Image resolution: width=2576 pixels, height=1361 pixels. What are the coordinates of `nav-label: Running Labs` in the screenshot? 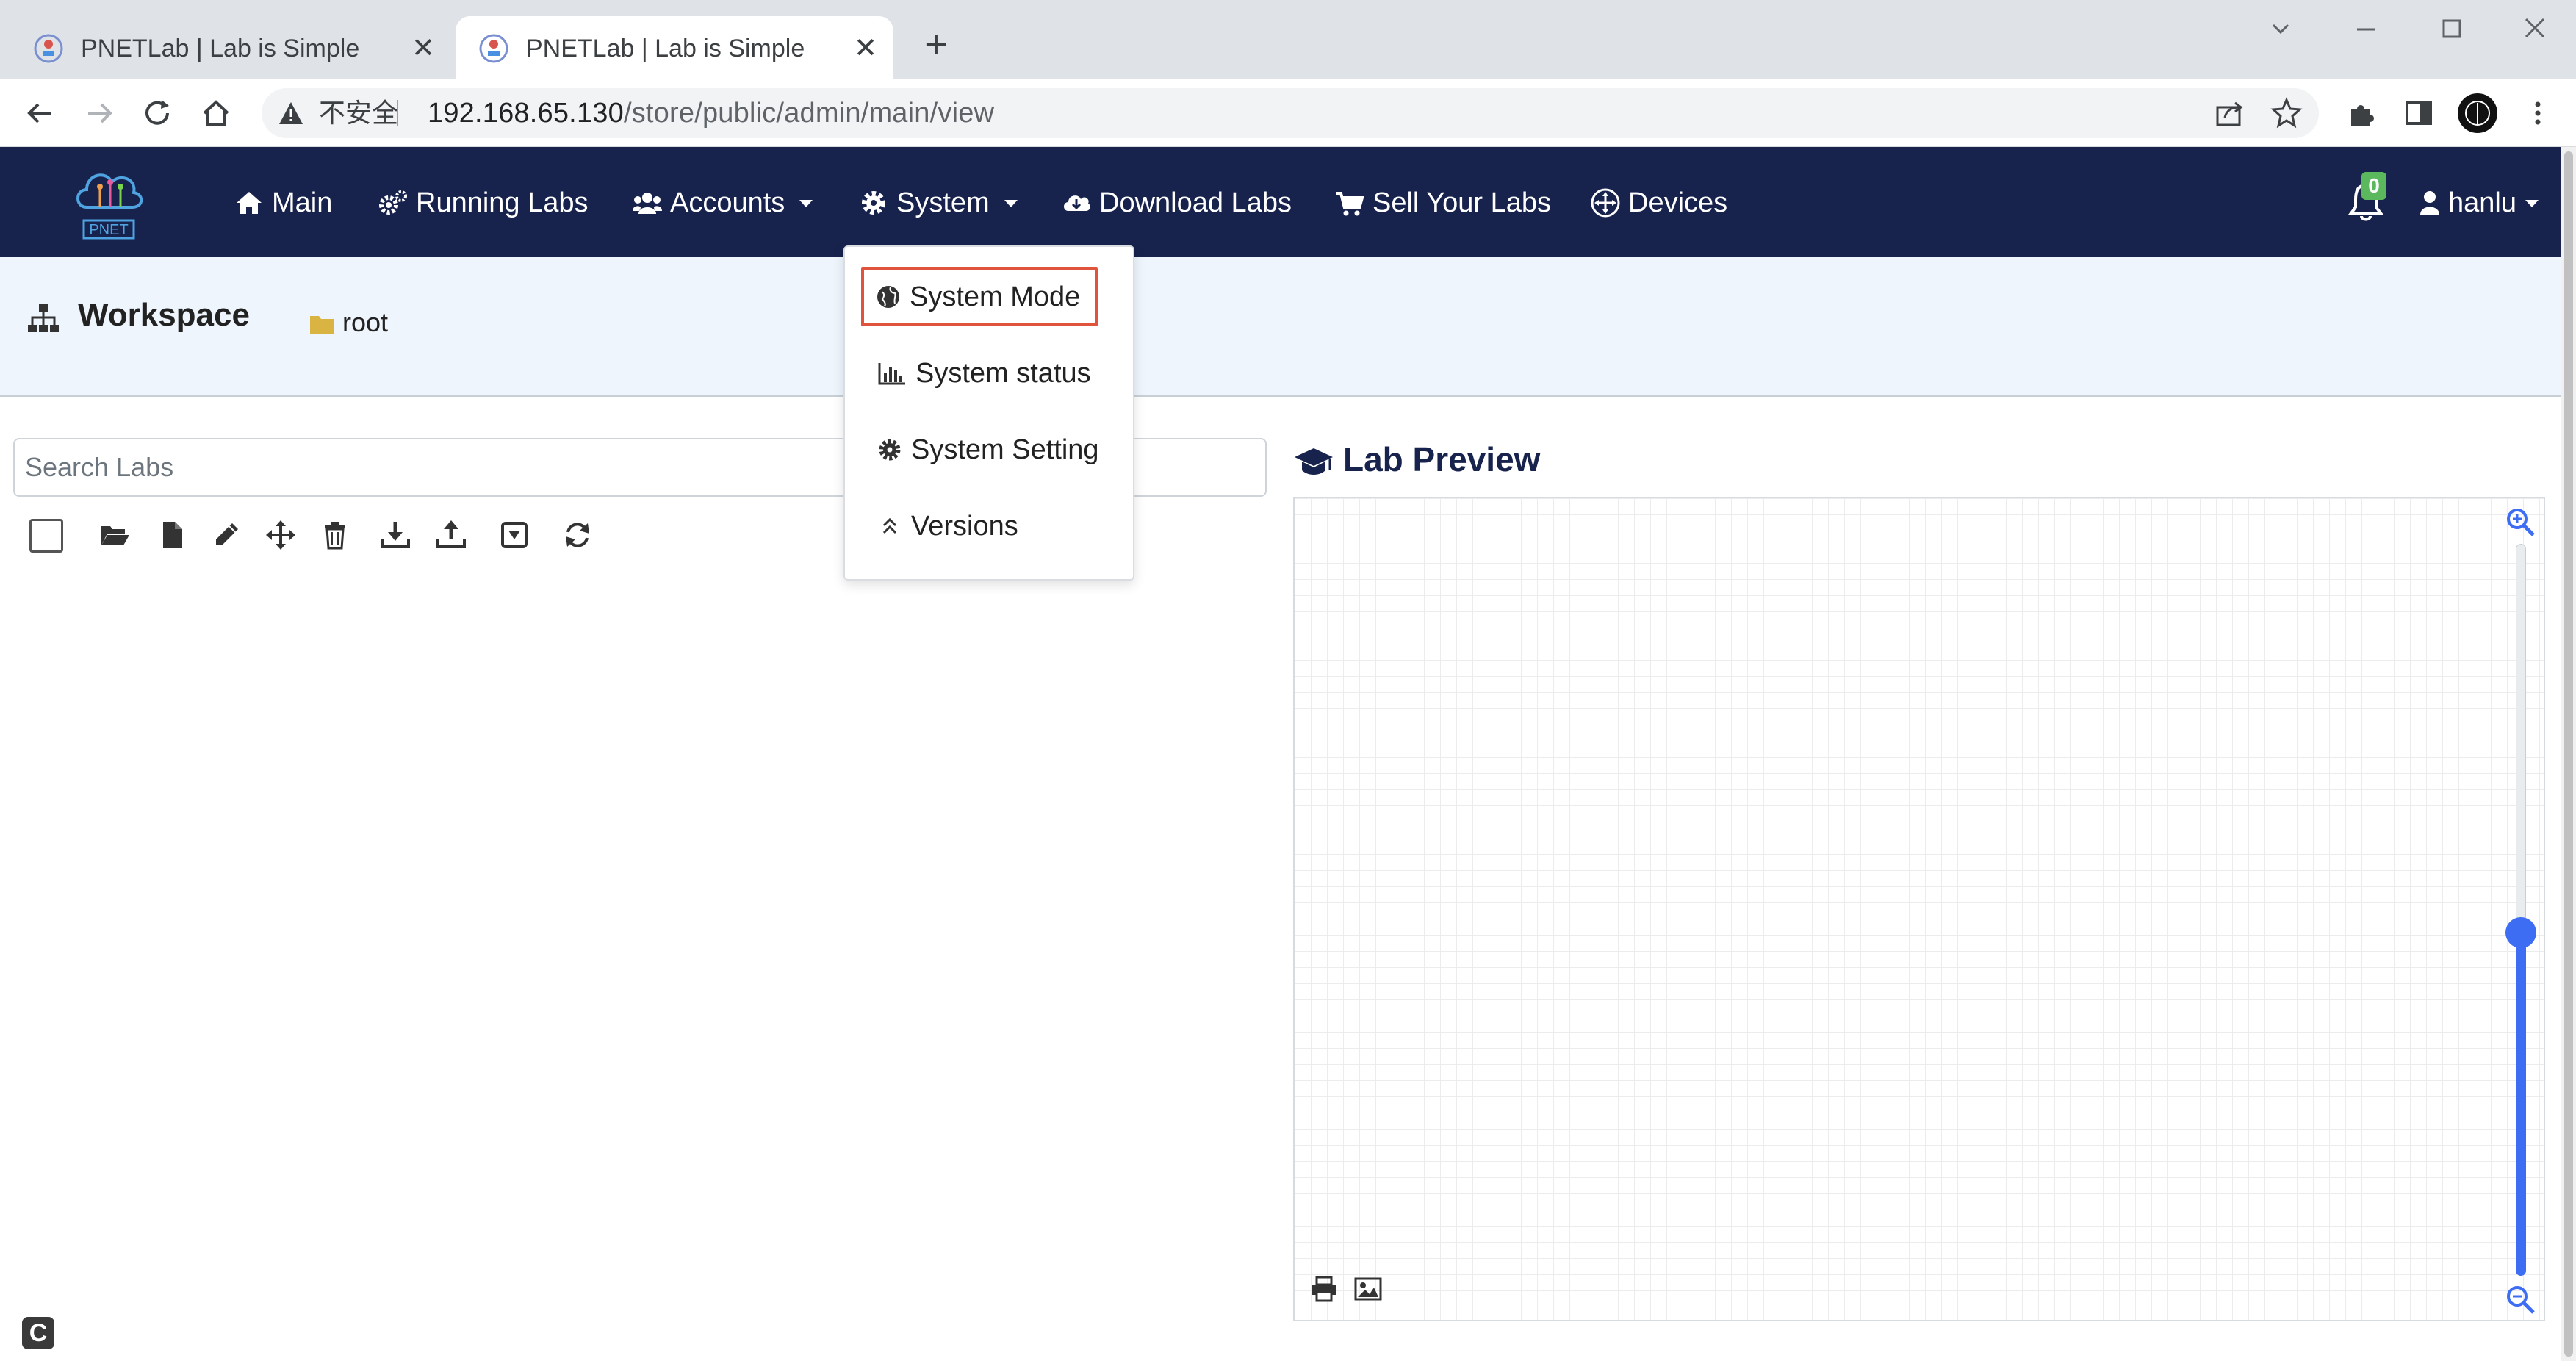 It's located at (502, 202).